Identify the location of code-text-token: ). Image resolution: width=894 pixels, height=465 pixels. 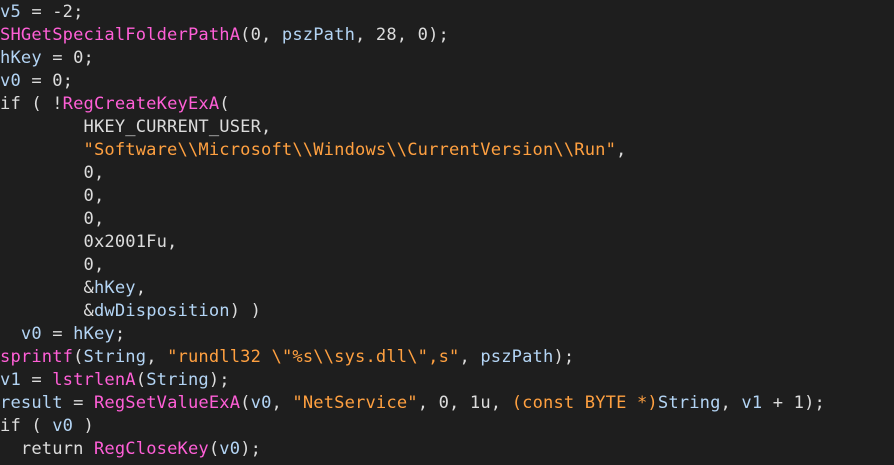
(83, 426).